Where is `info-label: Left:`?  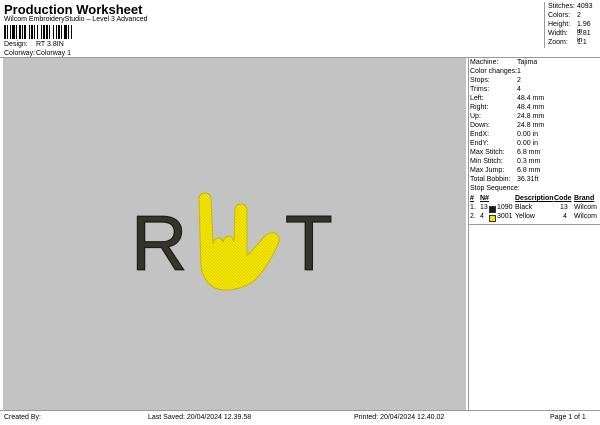
info-label: Left: is located at coordinates (477, 98).